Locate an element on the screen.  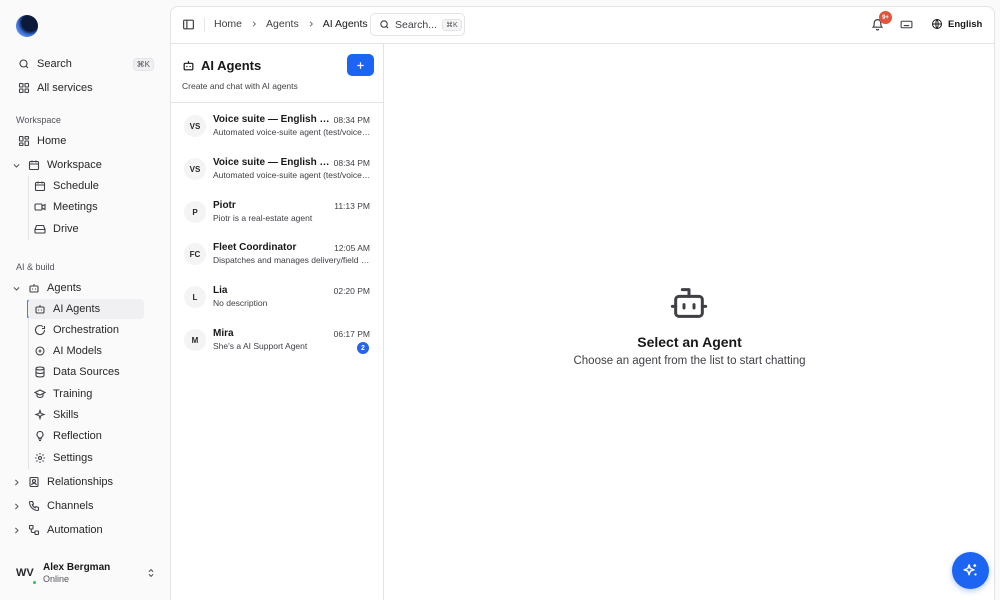
hard-drive-icon is located at coordinates (40, 229).